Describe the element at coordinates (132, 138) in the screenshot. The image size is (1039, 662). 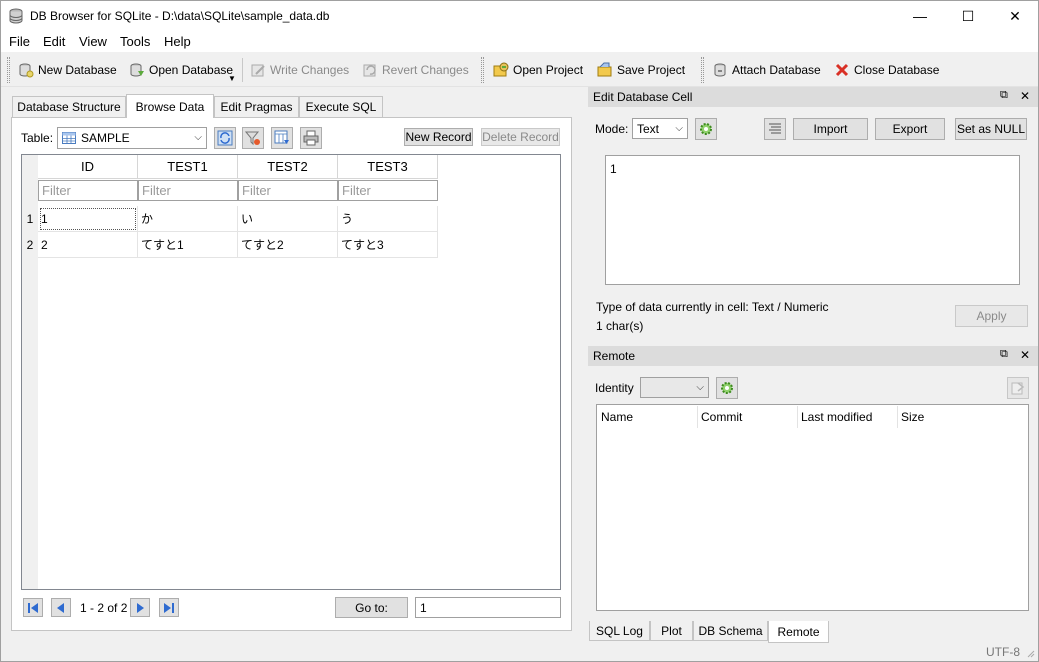
I see `table-select: SAMPLE ⌵` at that location.